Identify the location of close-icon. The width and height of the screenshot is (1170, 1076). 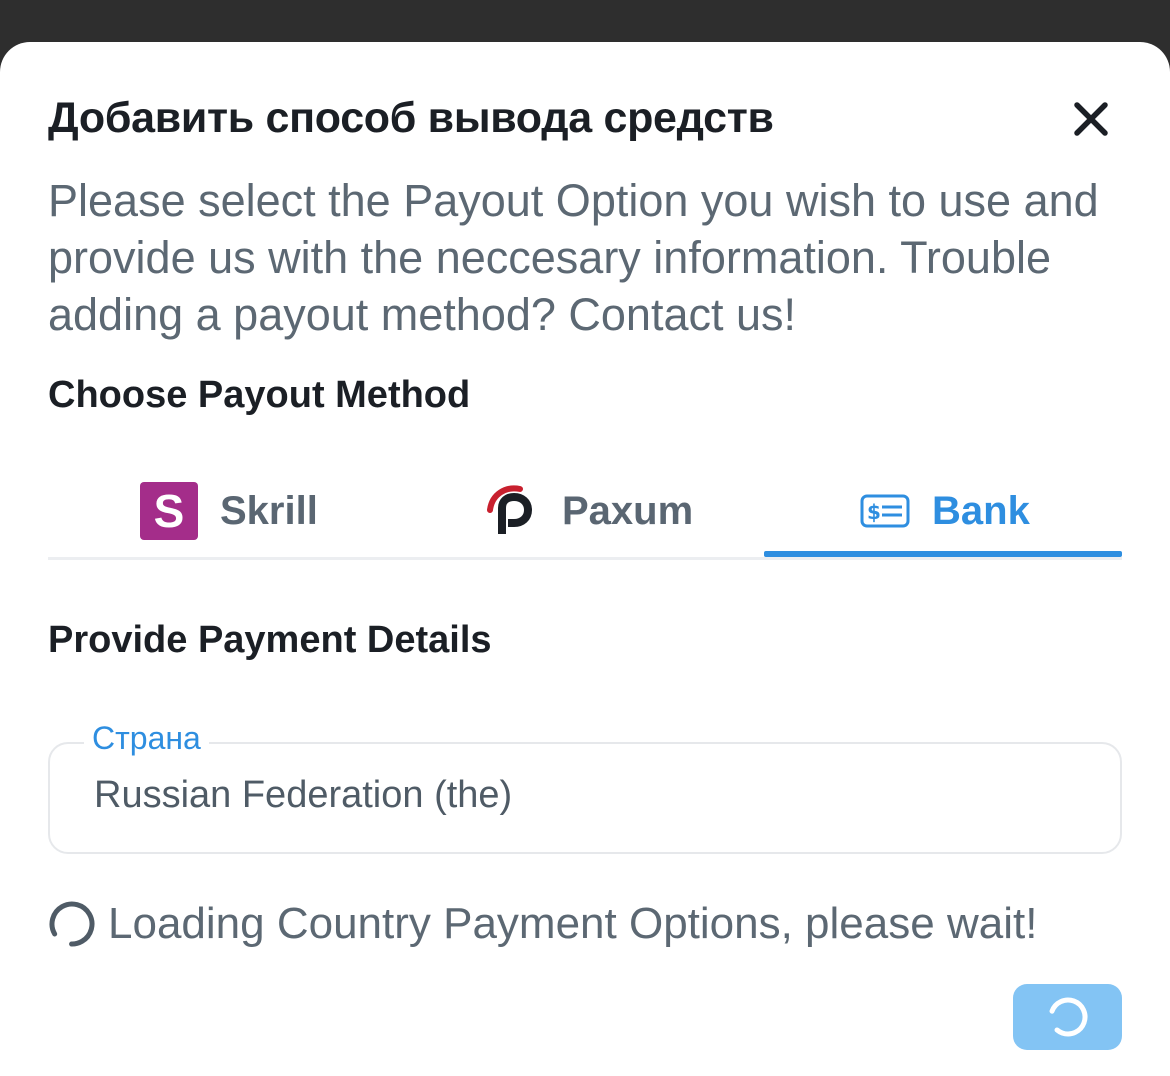
(1091, 119).